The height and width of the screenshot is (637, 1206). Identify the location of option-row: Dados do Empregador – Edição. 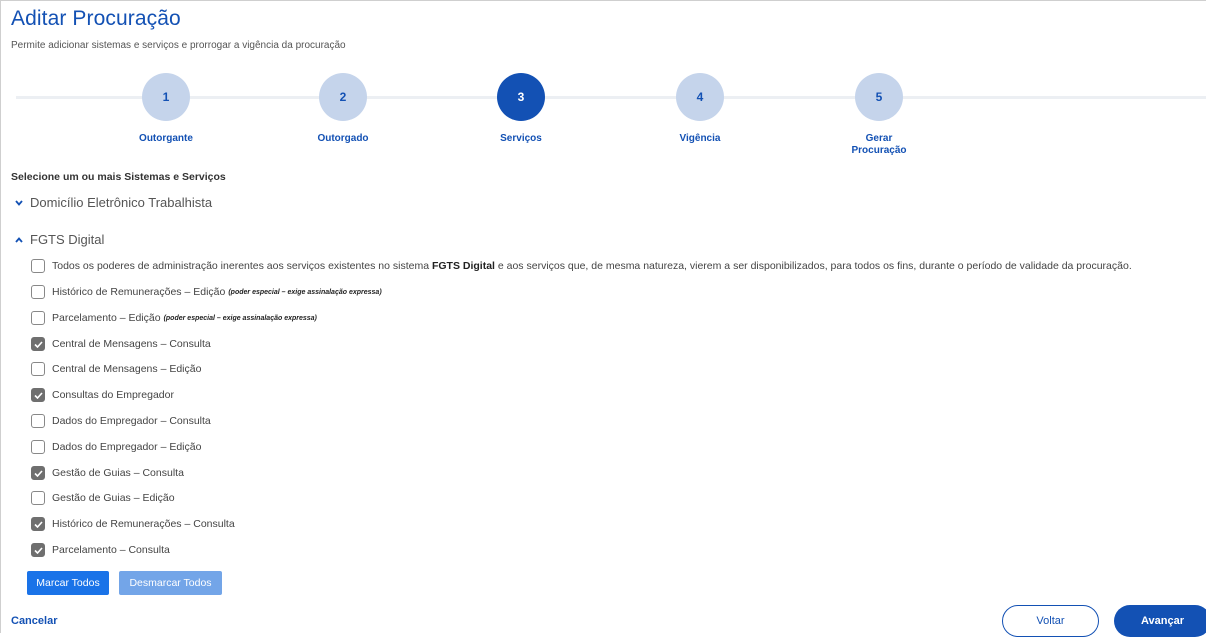
(116, 447).